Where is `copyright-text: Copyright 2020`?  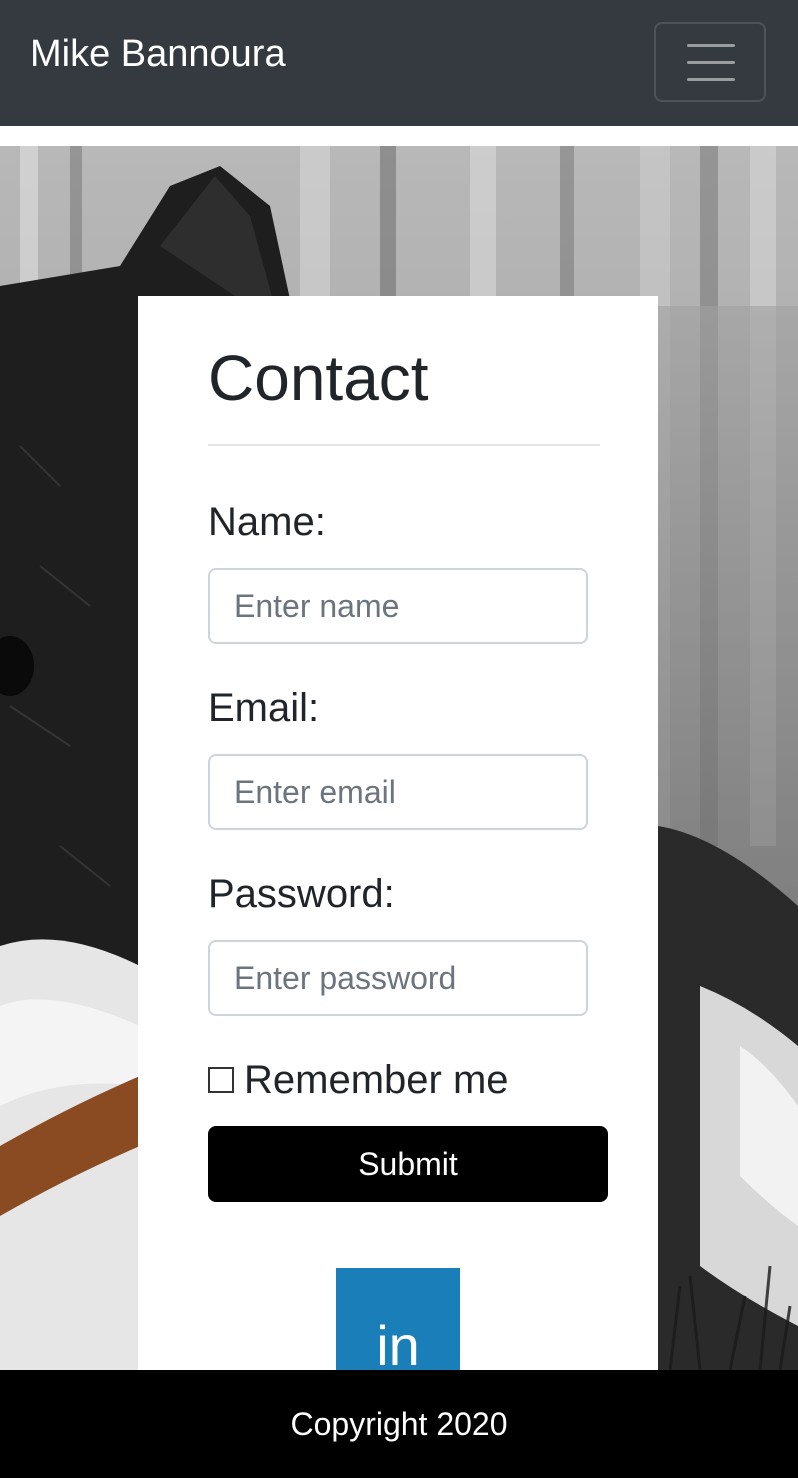
copyright-text: Copyright 2020 is located at coordinates (399, 1424).